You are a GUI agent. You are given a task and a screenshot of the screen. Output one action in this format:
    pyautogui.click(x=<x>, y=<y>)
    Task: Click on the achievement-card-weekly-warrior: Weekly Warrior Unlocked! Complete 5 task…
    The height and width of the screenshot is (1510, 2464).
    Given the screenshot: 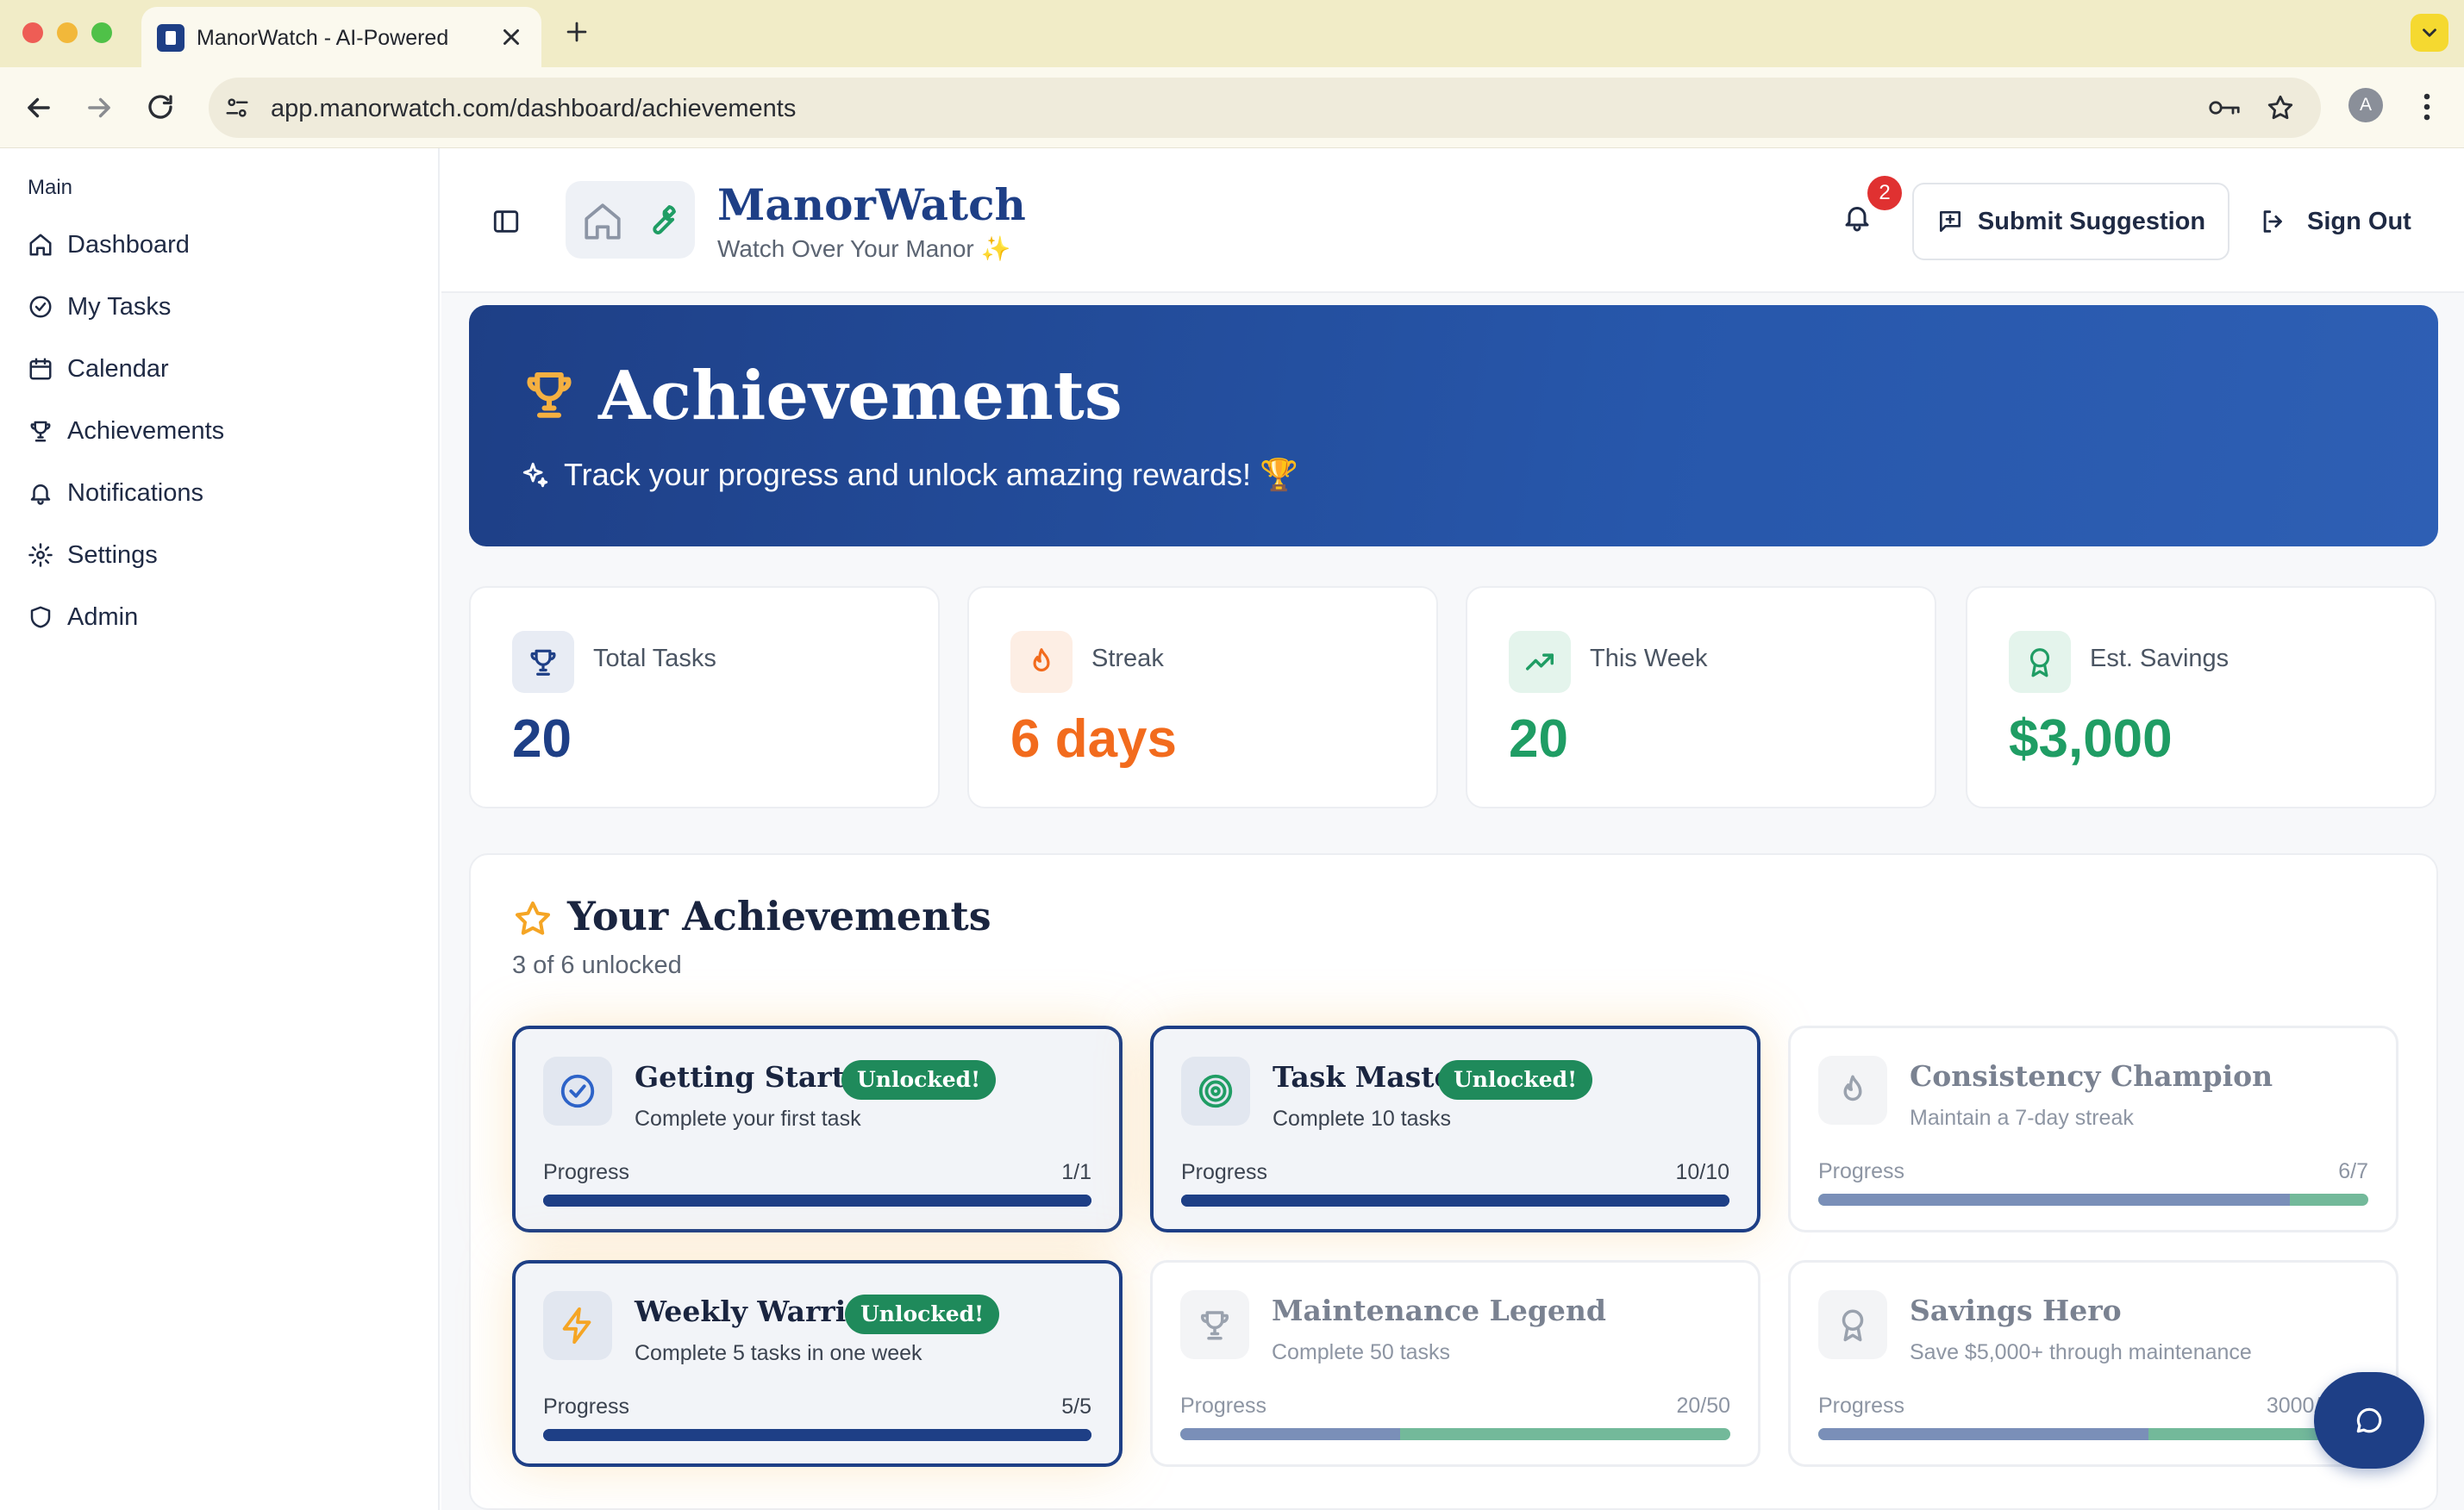 What is the action you would take?
    pyautogui.click(x=817, y=1363)
    